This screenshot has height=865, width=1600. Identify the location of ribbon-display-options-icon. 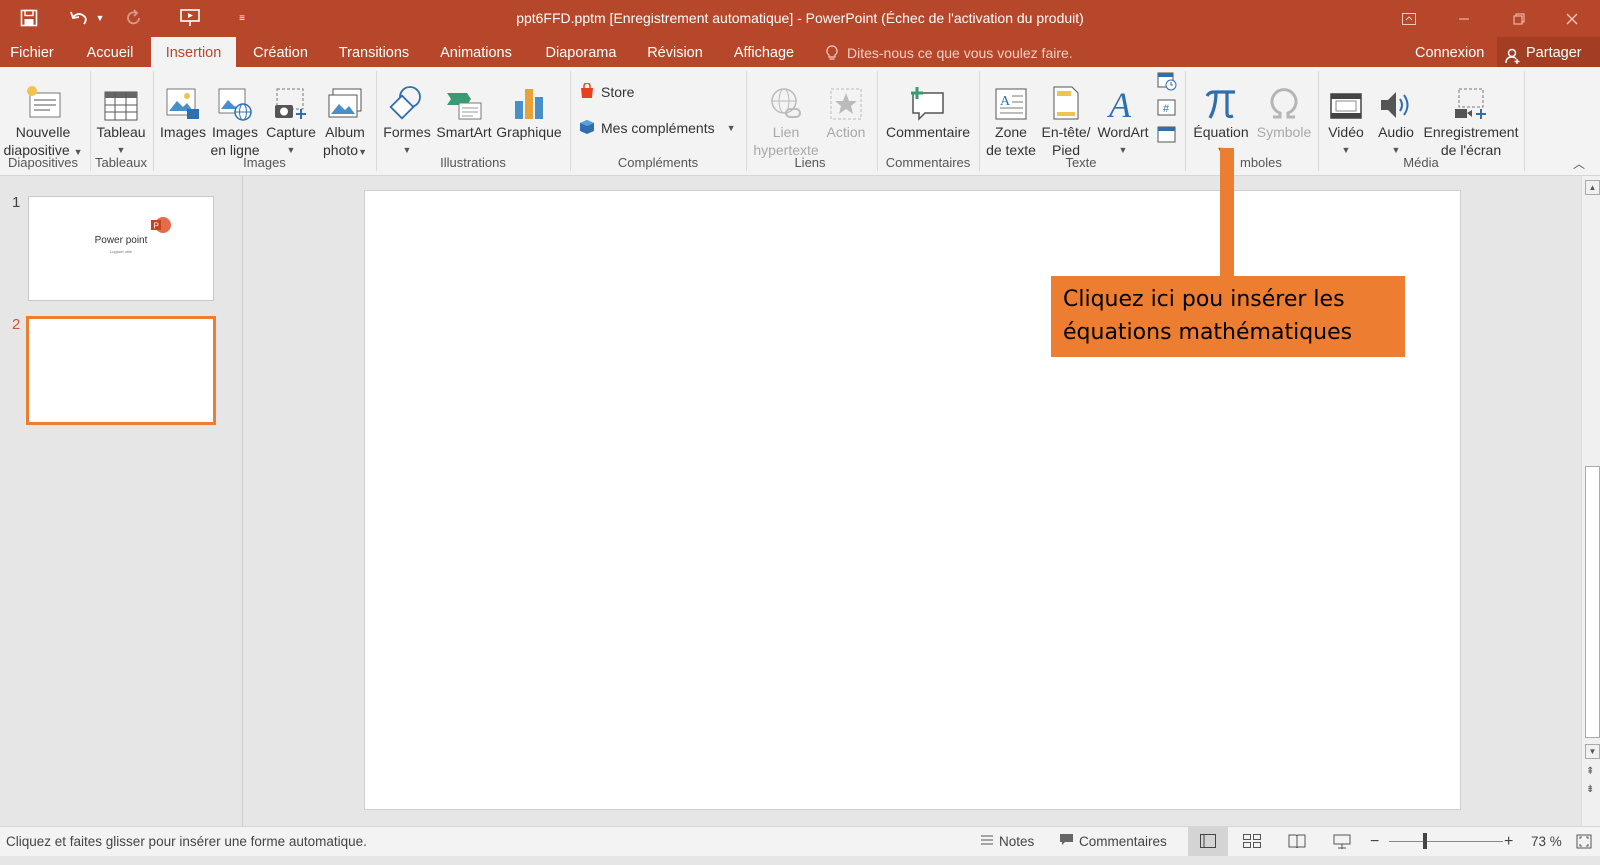
(1409, 18).